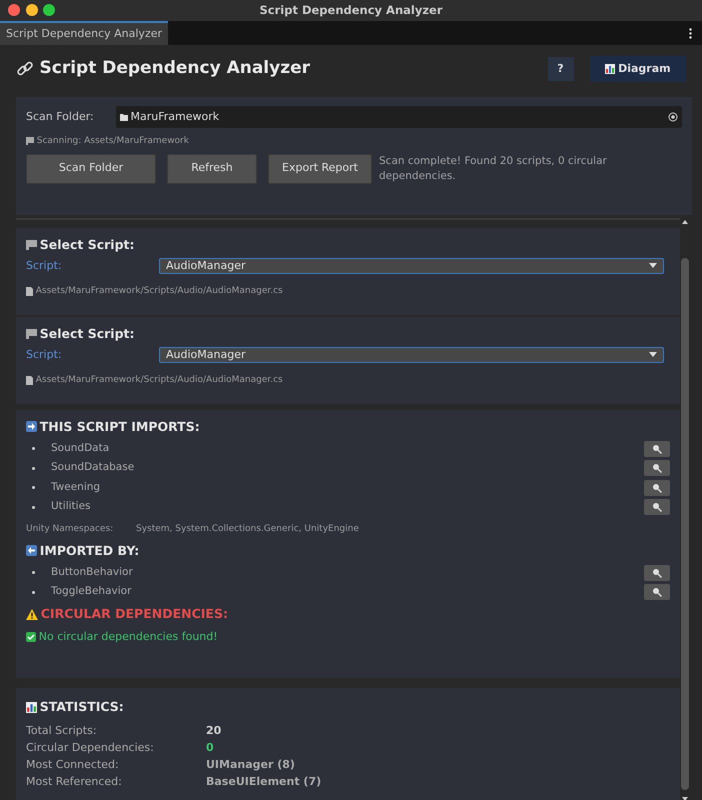  Describe the element at coordinates (92, 572) in the screenshot. I see `dependency-name: ButtonBehavior` at that location.